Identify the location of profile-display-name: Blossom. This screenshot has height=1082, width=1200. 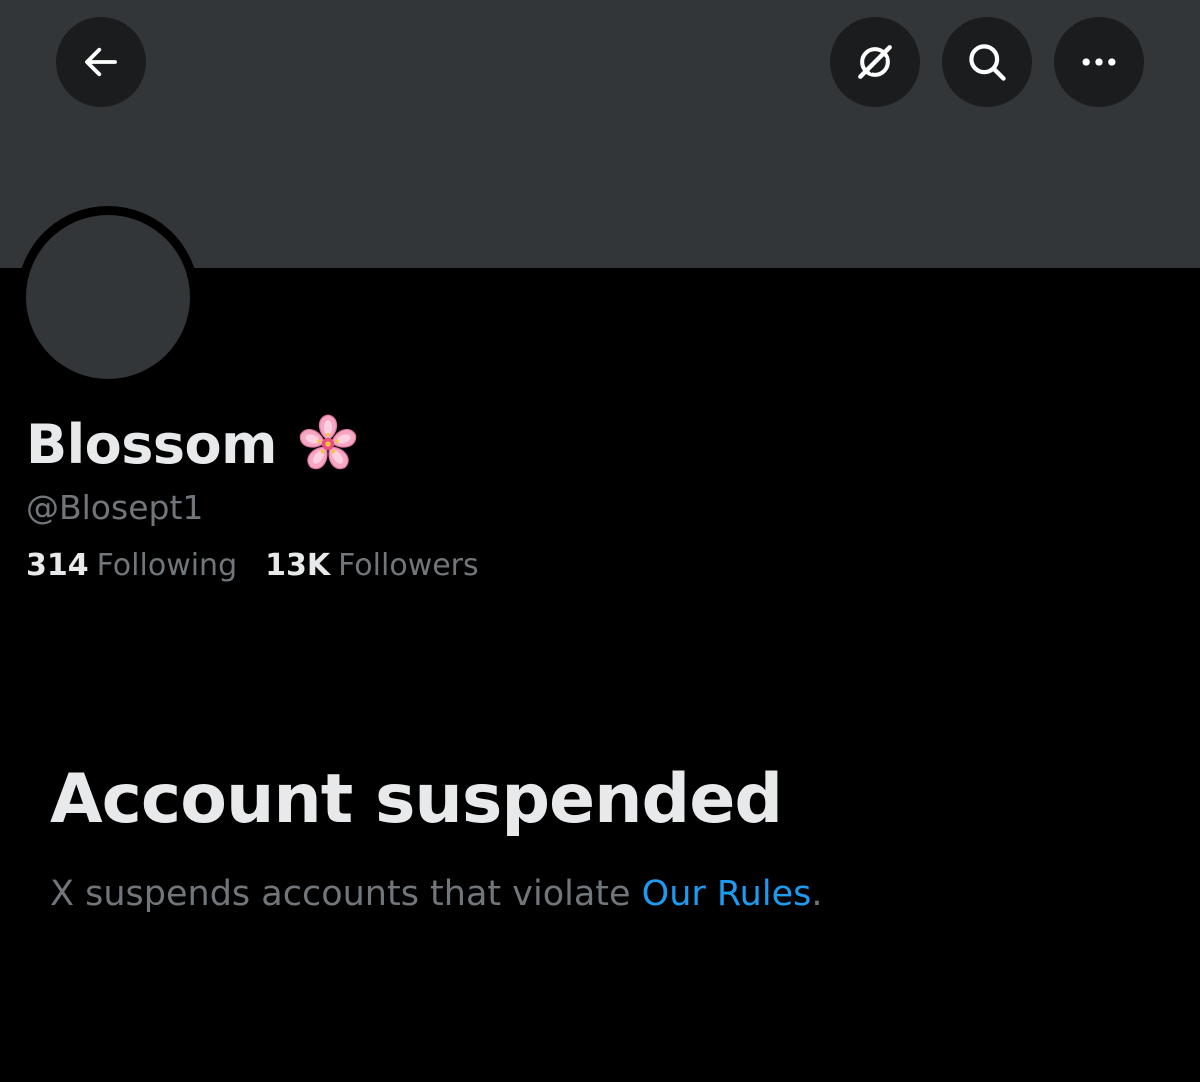
(193, 444).